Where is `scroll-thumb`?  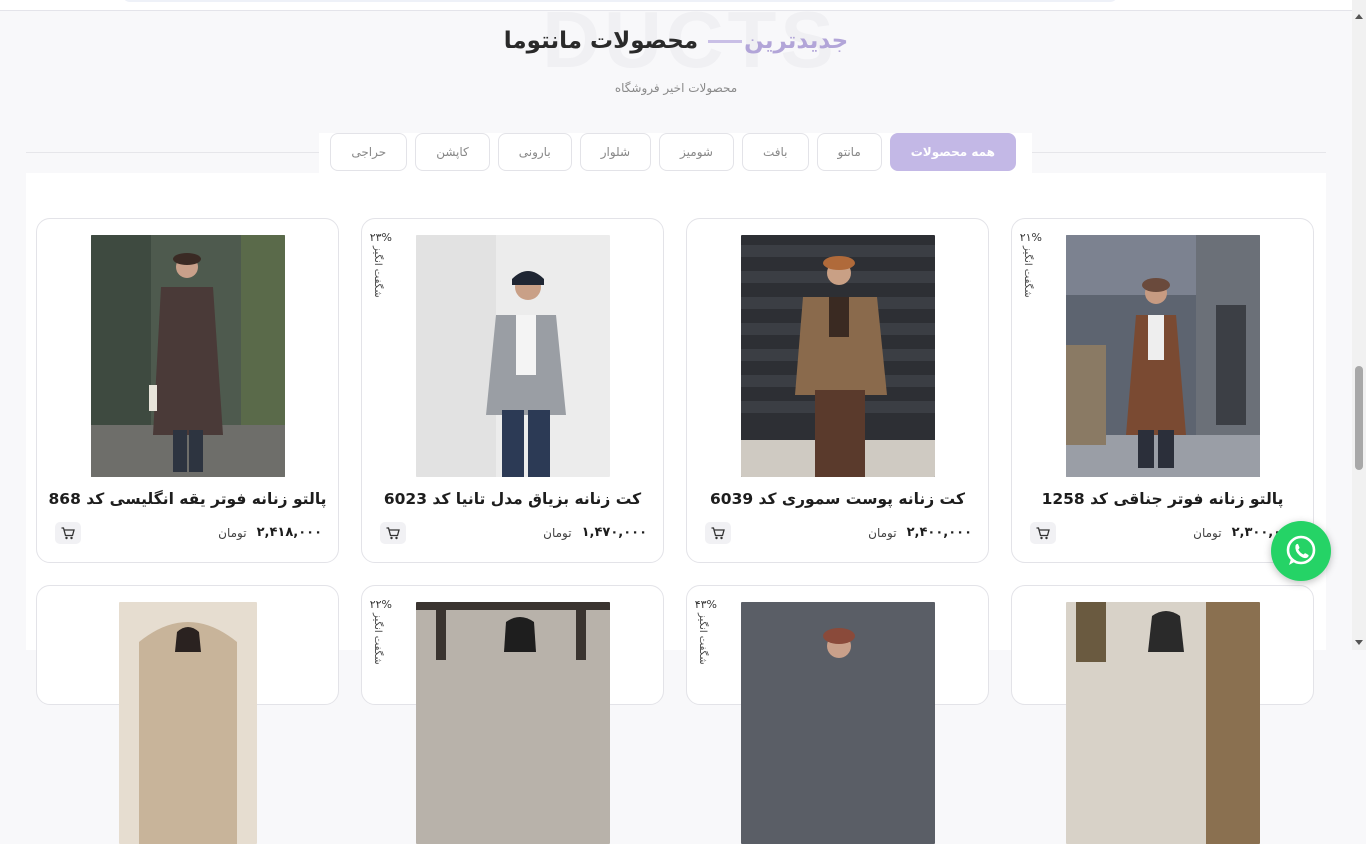
scroll-thumb is located at coordinates (1359, 418).